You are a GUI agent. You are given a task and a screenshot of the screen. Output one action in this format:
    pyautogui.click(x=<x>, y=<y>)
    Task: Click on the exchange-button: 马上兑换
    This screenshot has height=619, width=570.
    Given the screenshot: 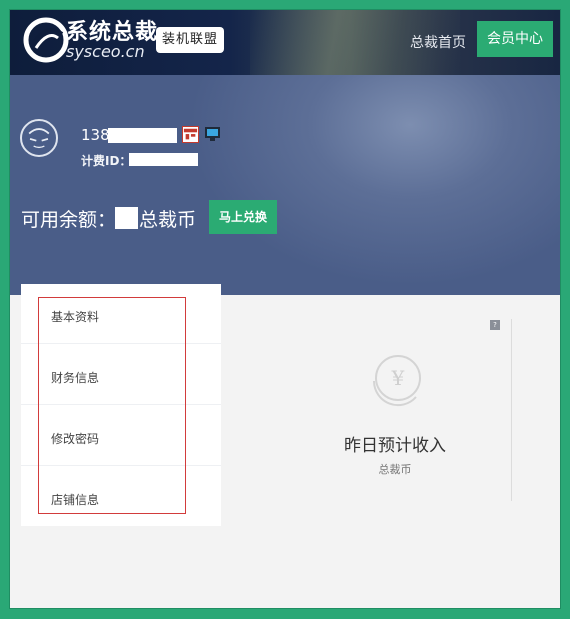 What is the action you would take?
    pyautogui.click(x=243, y=217)
    